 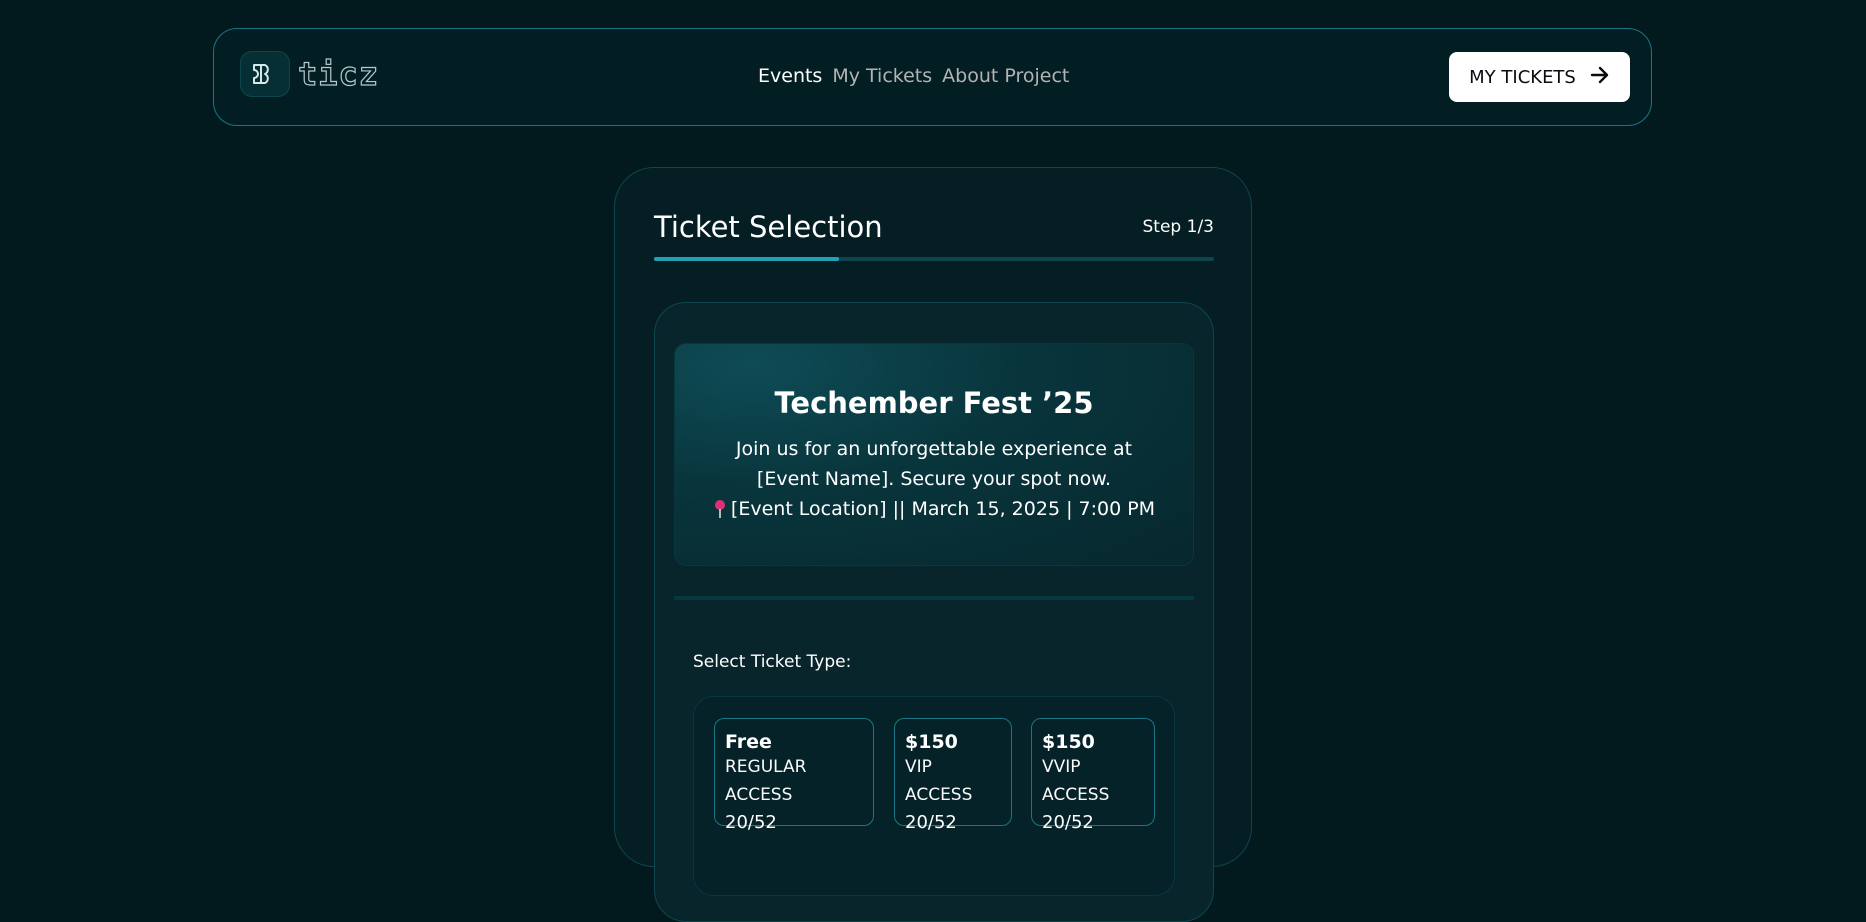 What do you see at coordinates (1600, 77) in the screenshot?
I see `arrow-right-icon` at bounding box center [1600, 77].